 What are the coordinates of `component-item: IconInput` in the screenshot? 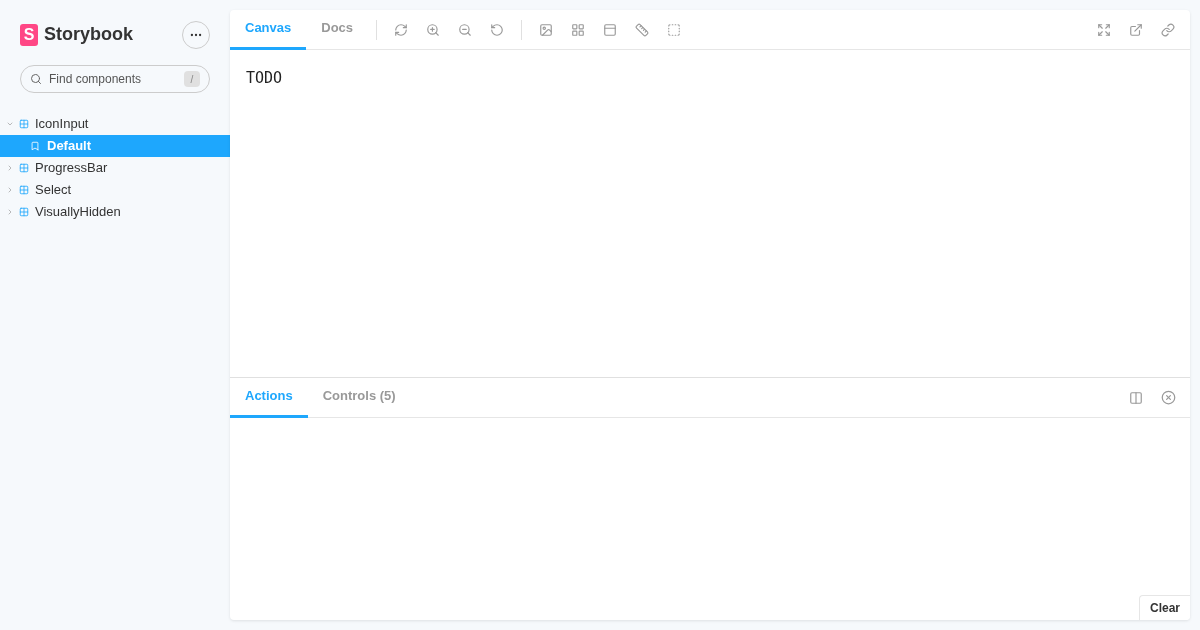 It's located at (115, 124).